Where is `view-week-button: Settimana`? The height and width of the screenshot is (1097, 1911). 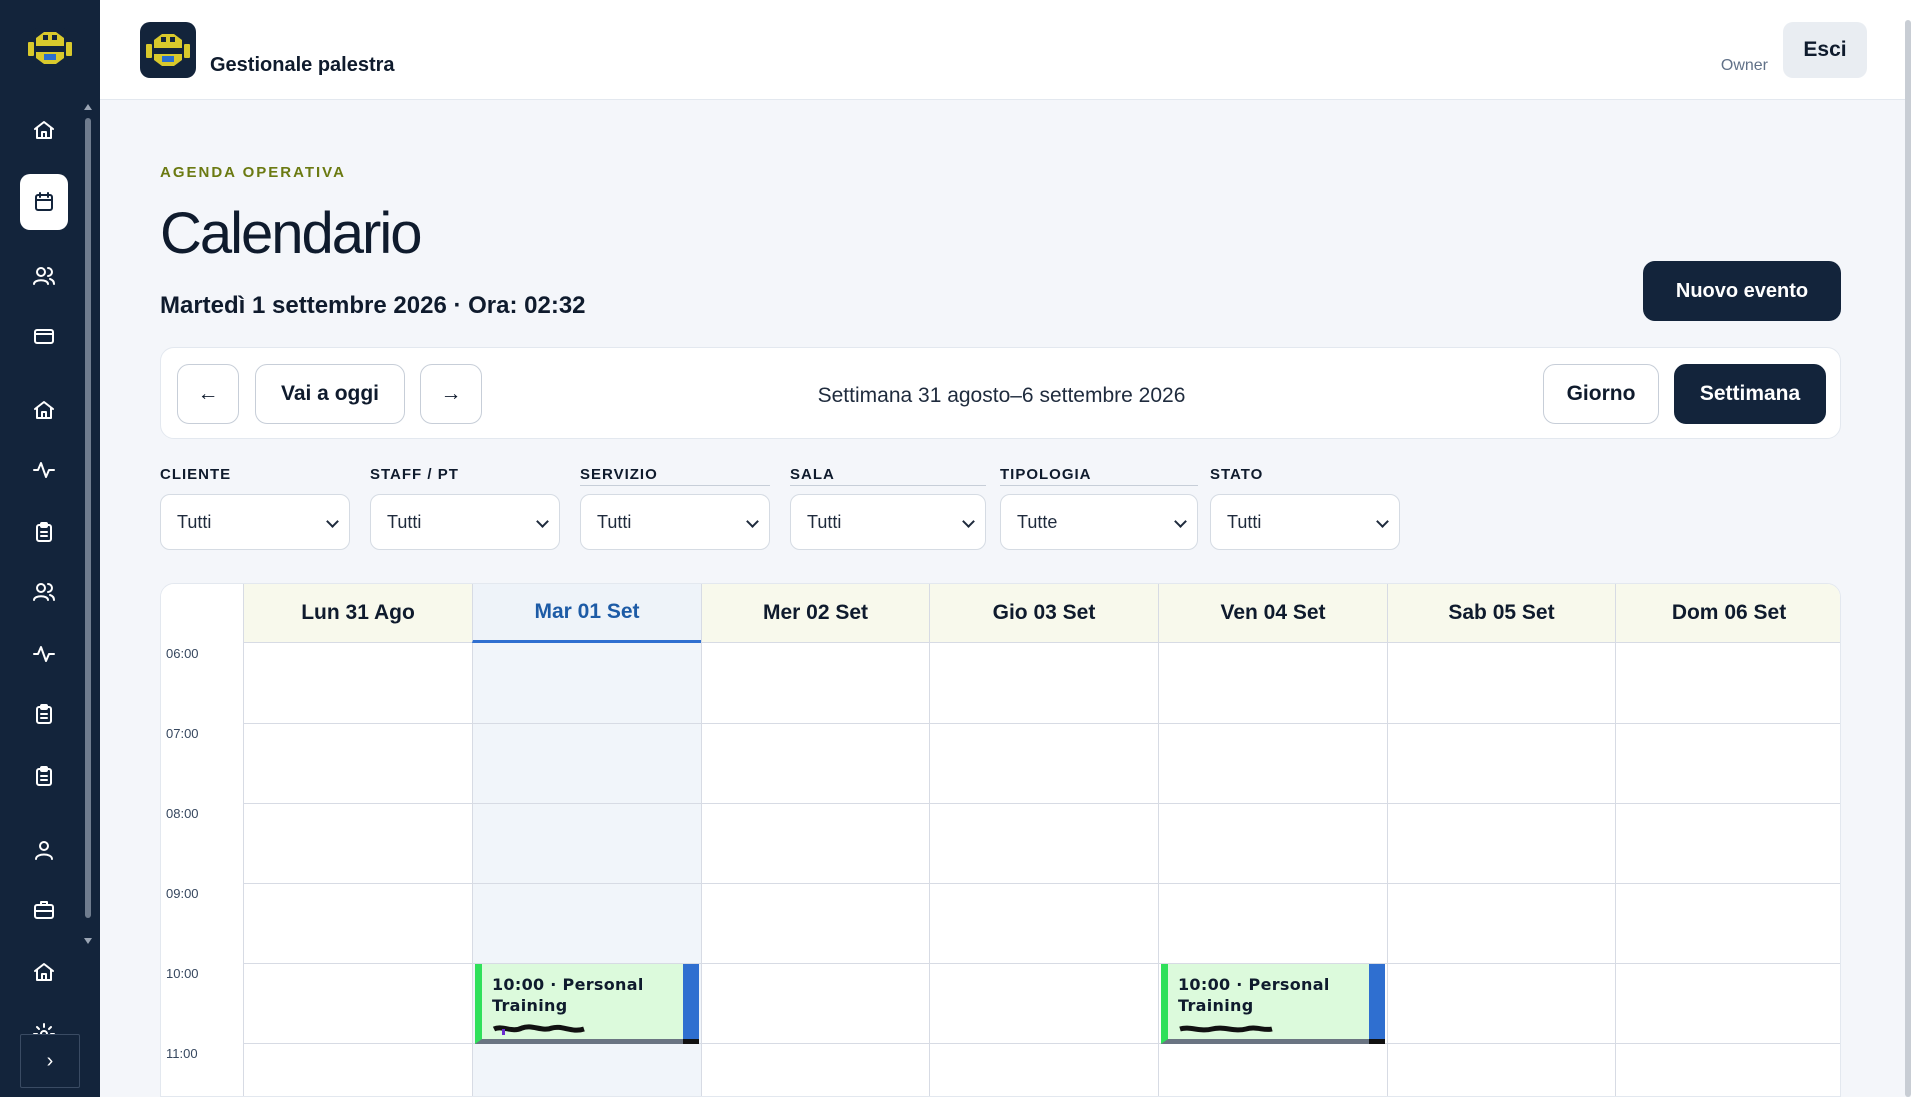 view-week-button: Settimana is located at coordinates (1750, 394).